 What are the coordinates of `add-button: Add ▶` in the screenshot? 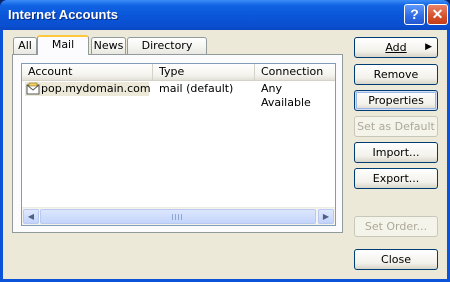 It's located at (396, 47).